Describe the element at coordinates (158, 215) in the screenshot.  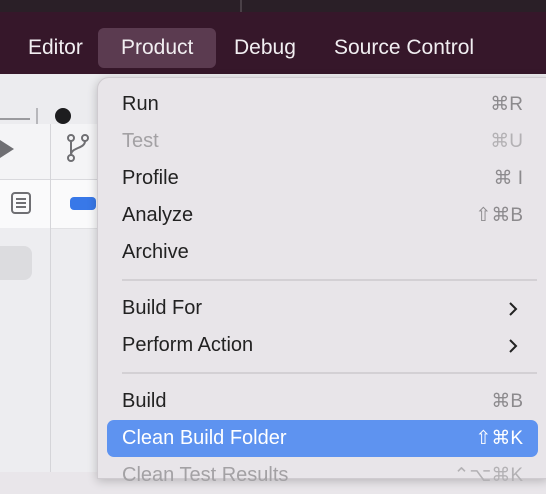
I see `menu-item-label: Analyze` at that location.